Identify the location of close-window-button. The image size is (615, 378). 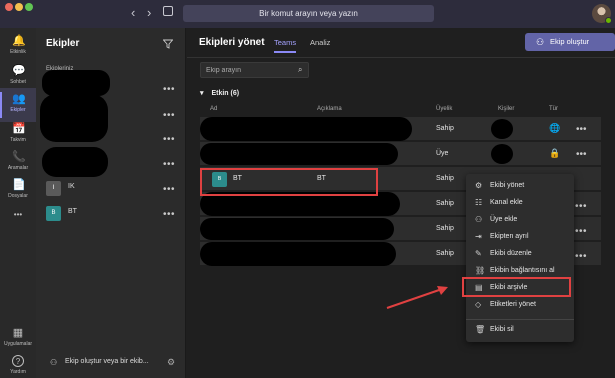
(9, 7).